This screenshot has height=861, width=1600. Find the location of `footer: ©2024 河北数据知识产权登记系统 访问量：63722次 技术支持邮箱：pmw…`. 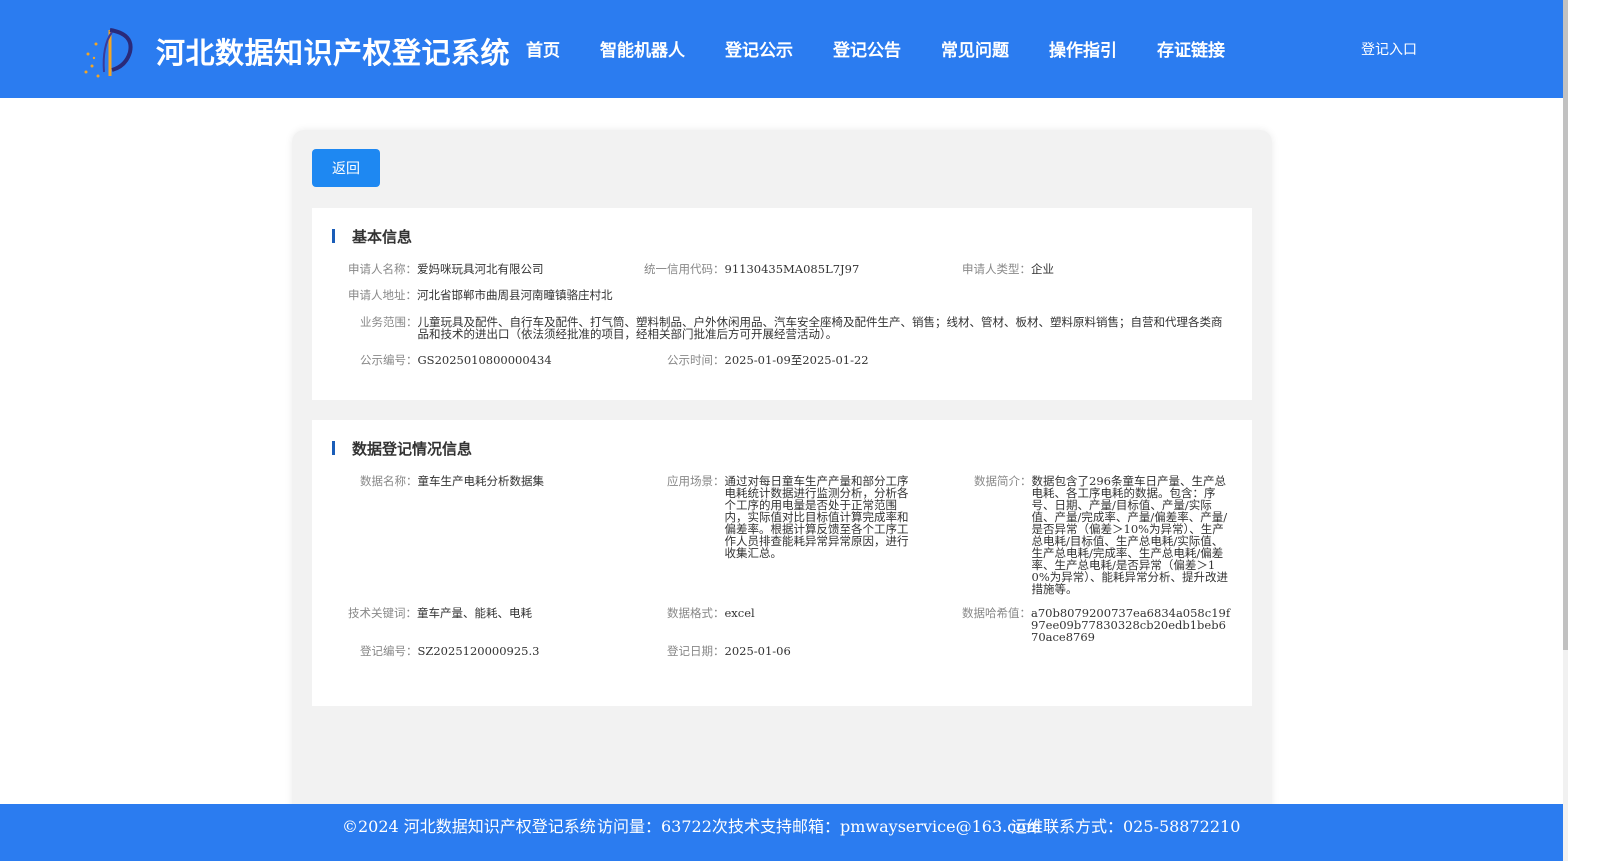

footer: ©2024 河北数据知识产权登记系统 访问量：63722次 技术支持邮箱：pmw… is located at coordinates (781, 832).